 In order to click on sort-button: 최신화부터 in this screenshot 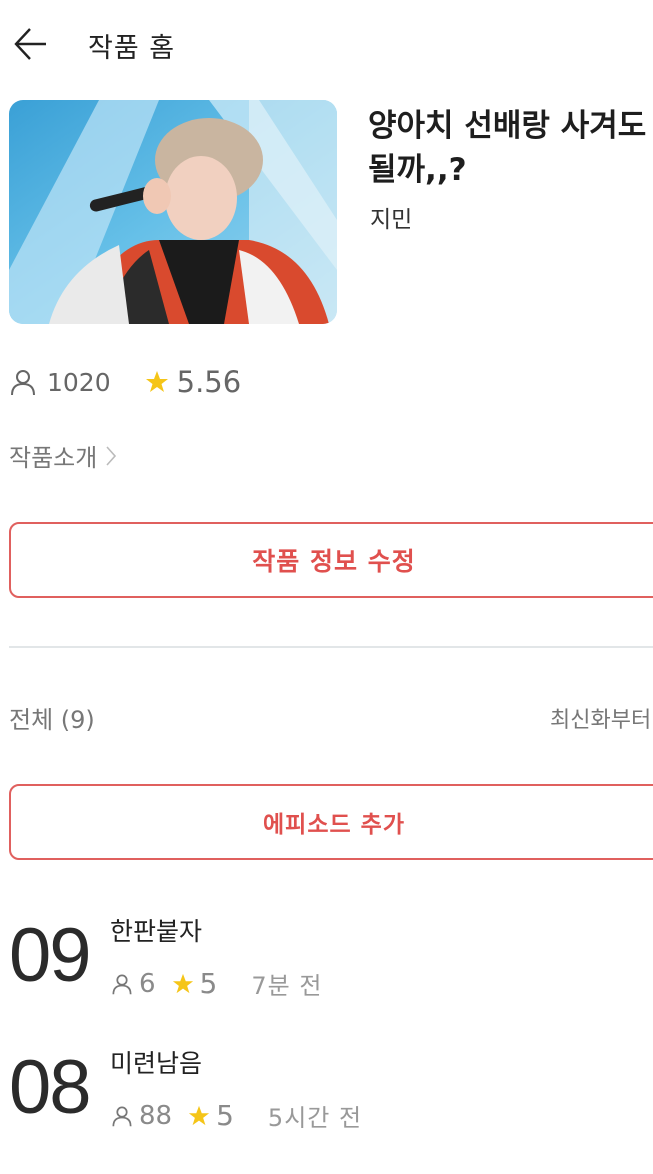, I will do `click(600, 718)`.